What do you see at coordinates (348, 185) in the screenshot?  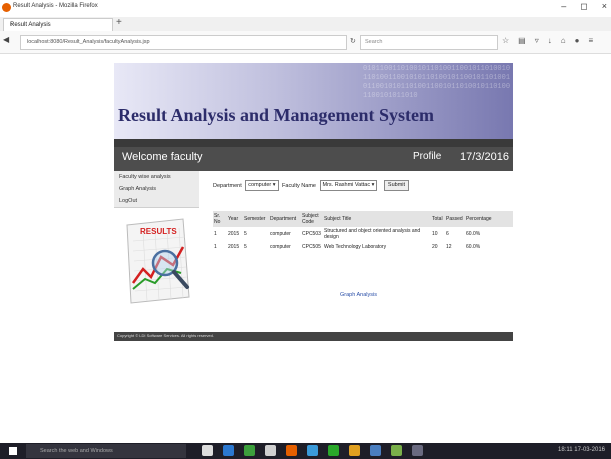 I see `faculty-name-select: Mrs. Rashmi Vattac ▾` at bounding box center [348, 185].